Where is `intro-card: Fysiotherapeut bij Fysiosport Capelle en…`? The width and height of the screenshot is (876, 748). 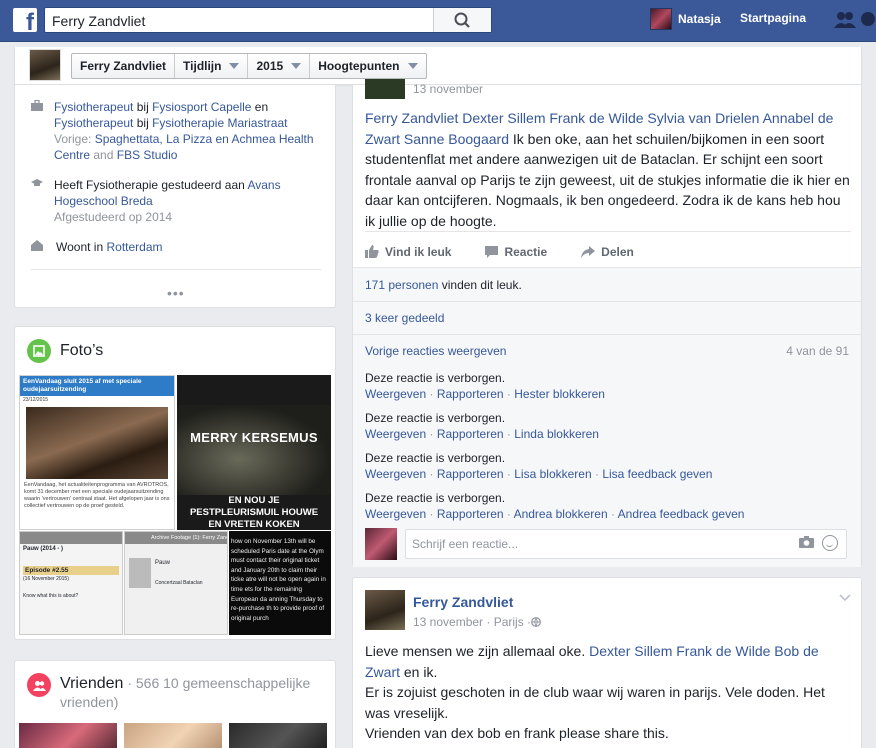
intro-card: Fysiotherapeut bij Fysiosport Capelle en… is located at coordinates (175, 196).